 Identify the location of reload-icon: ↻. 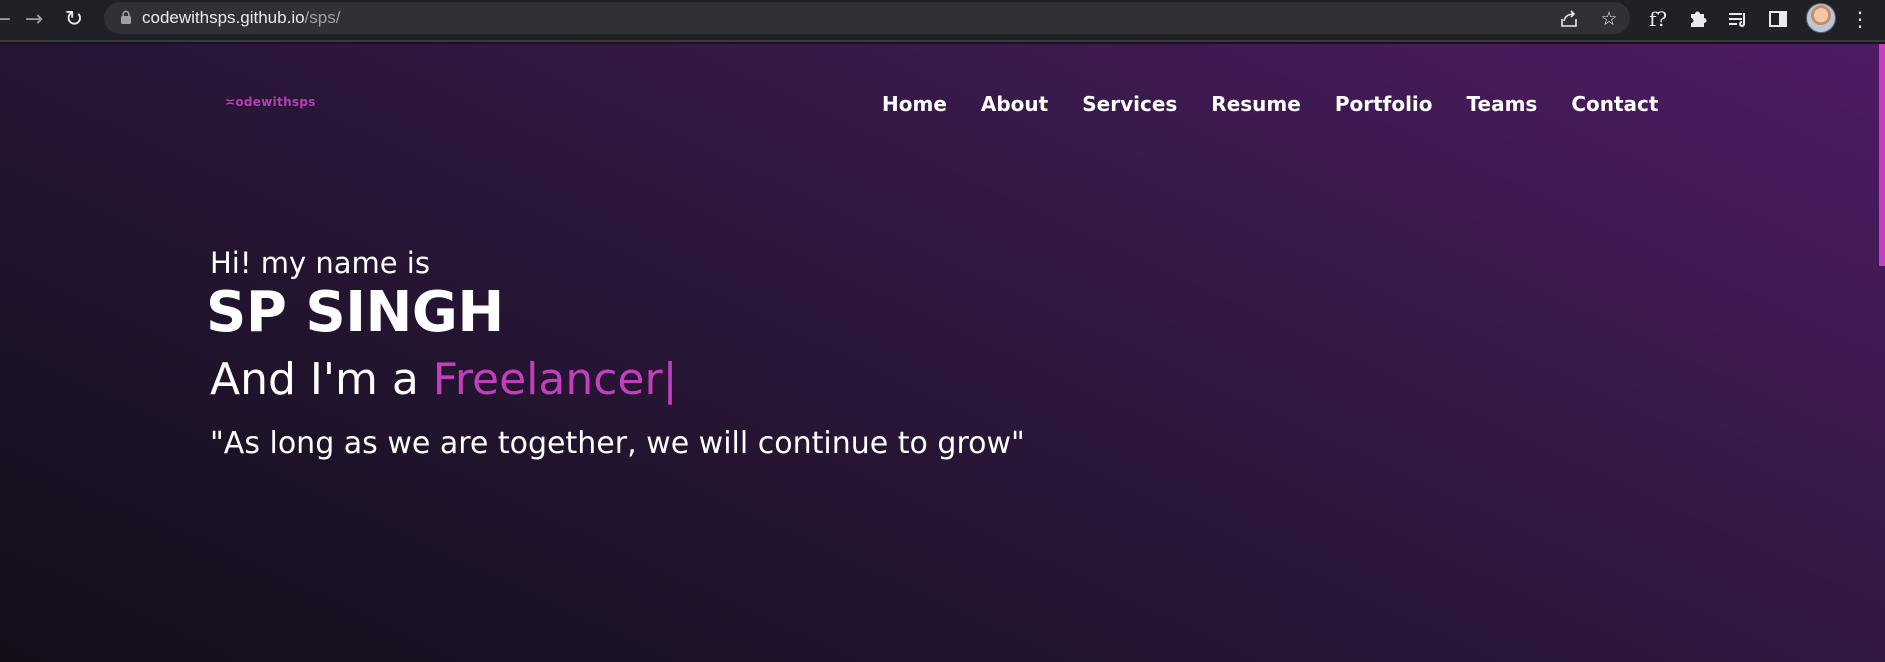
(74, 20).